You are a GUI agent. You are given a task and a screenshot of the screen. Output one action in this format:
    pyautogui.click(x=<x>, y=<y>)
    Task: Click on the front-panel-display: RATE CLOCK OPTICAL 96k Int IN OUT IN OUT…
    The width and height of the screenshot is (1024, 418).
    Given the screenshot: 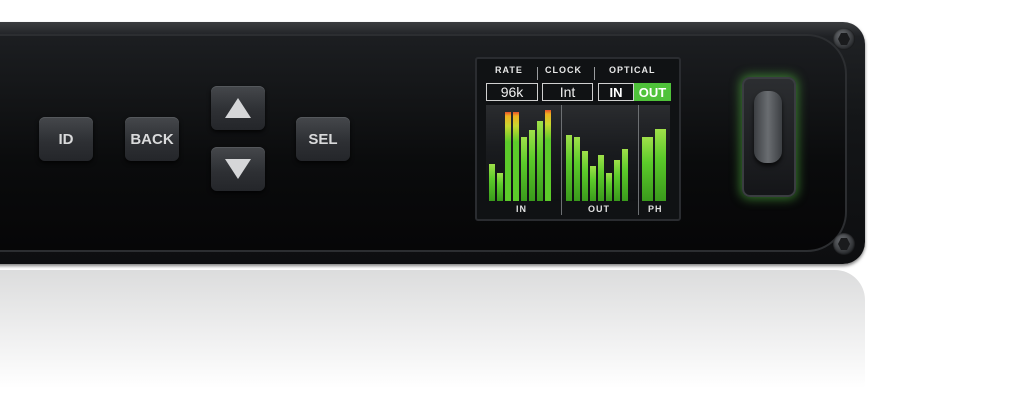 What is the action you would take?
    pyautogui.click(x=578, y=139)
    